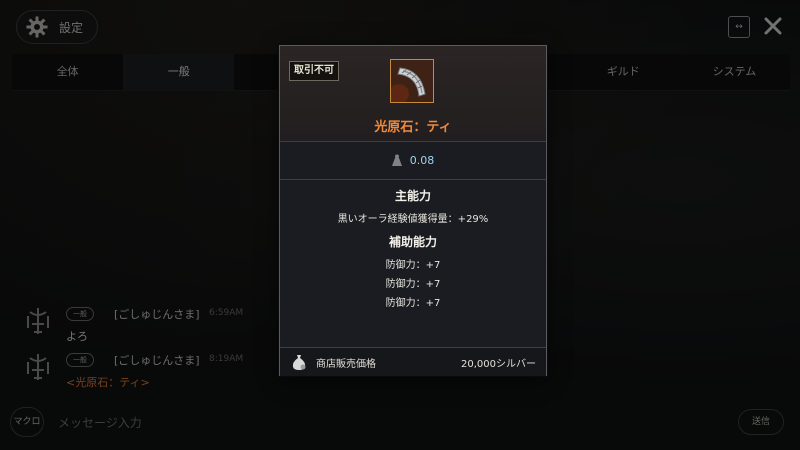 This screenshot has height=450, width=800. What do you see at coordinates (413, 361) in the screenshot?
I see `shop-price-row: 商店販売価格 20,000シルバー` at bounding box center [413, 361].